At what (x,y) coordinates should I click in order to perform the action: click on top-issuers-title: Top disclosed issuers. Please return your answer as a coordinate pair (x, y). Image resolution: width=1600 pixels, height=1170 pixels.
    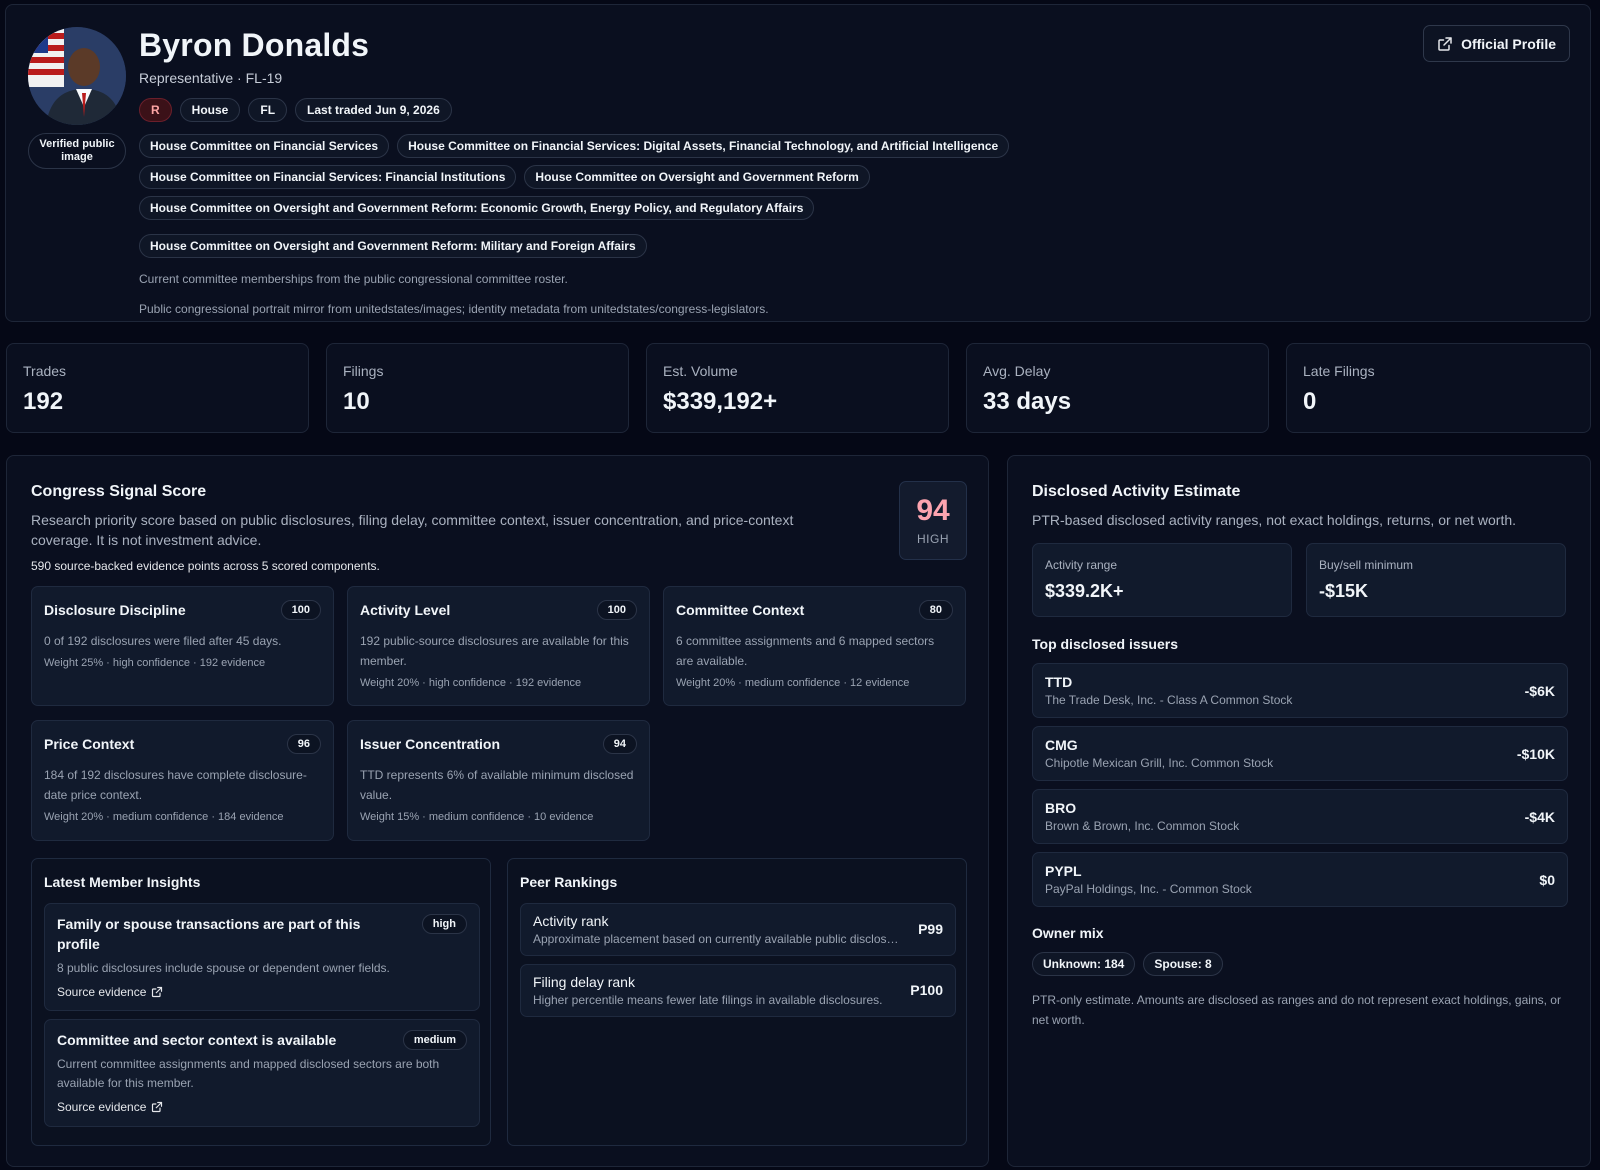
    Looking at the image, I should click on (1105, 644).